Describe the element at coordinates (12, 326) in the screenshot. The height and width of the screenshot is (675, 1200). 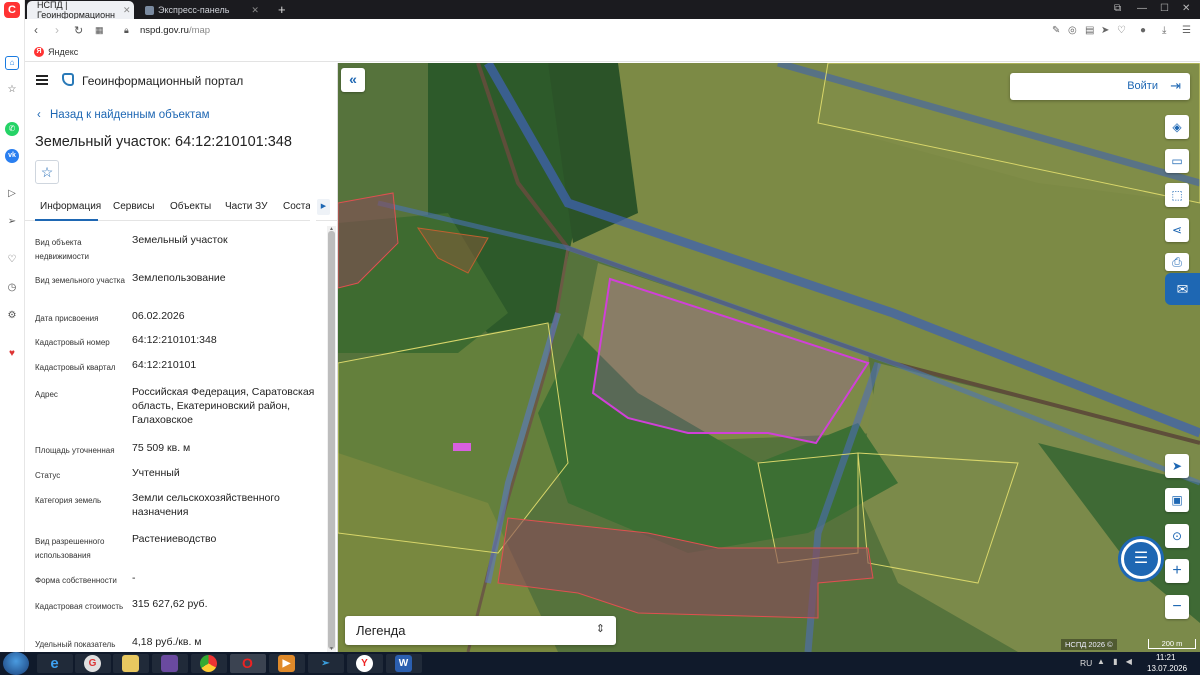
I see `browser-sidebar: С ⌂ ☆ ✆ vk ▷ ➢ ♡ ◷ ⚙ ♥` at that location.